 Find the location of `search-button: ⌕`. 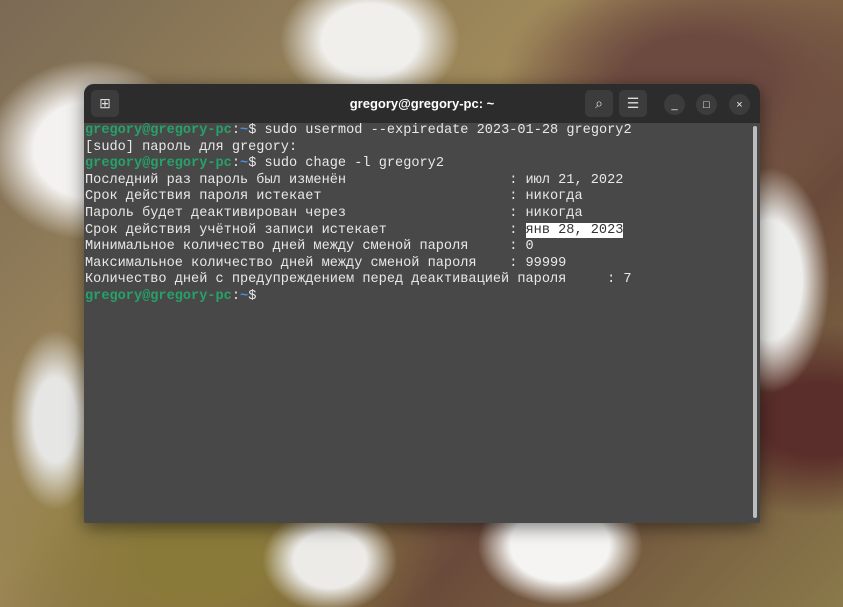

search-button: ⌕ is located at coordinates (599, 103).